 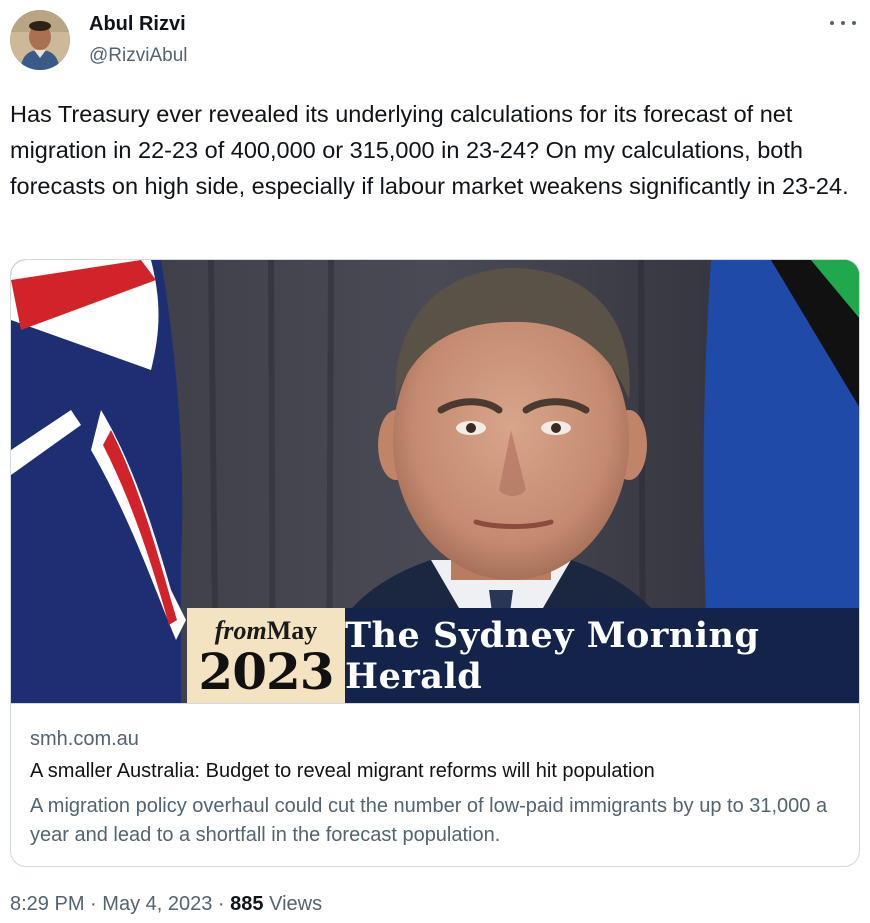 I want to click on more-horizontal-icon, so click(x=843, y=23).